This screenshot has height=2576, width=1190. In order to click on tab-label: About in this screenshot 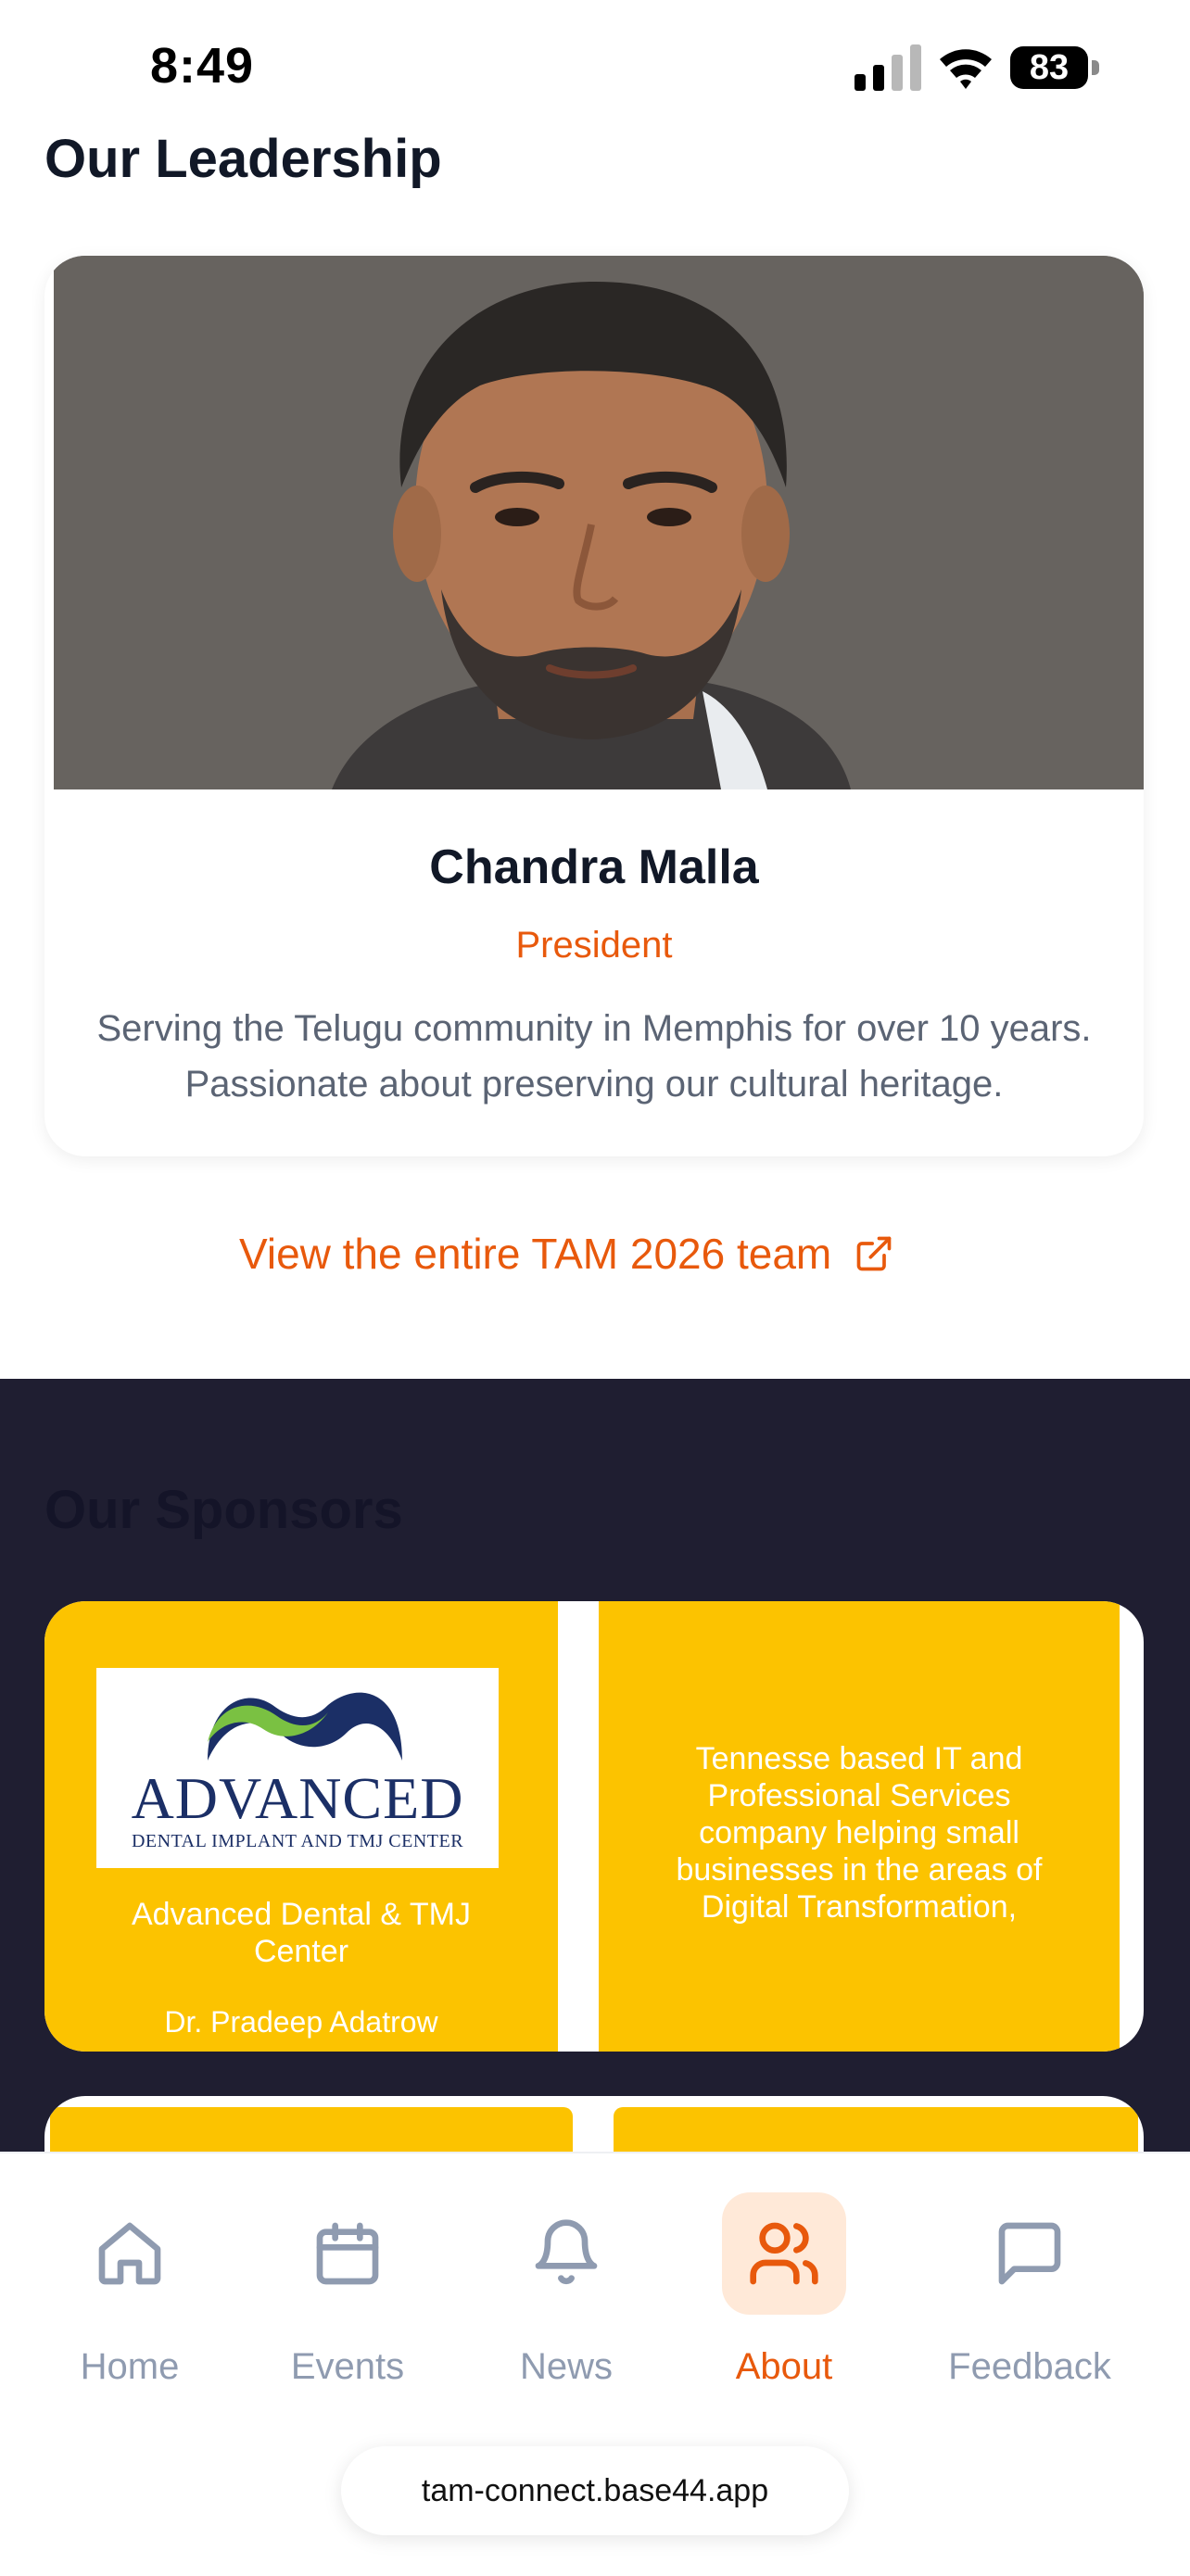, I will do `click(784, 2366)`.